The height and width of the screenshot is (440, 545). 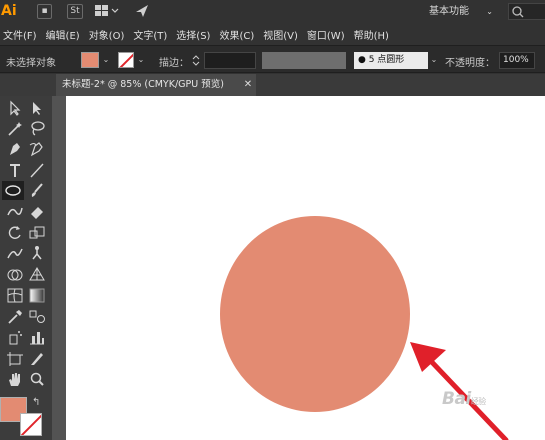 What do you see at coordinates (63, 34) in the screenshot?
I see `menu-edit: 编辑(E)` at bounding box center [63, 34].